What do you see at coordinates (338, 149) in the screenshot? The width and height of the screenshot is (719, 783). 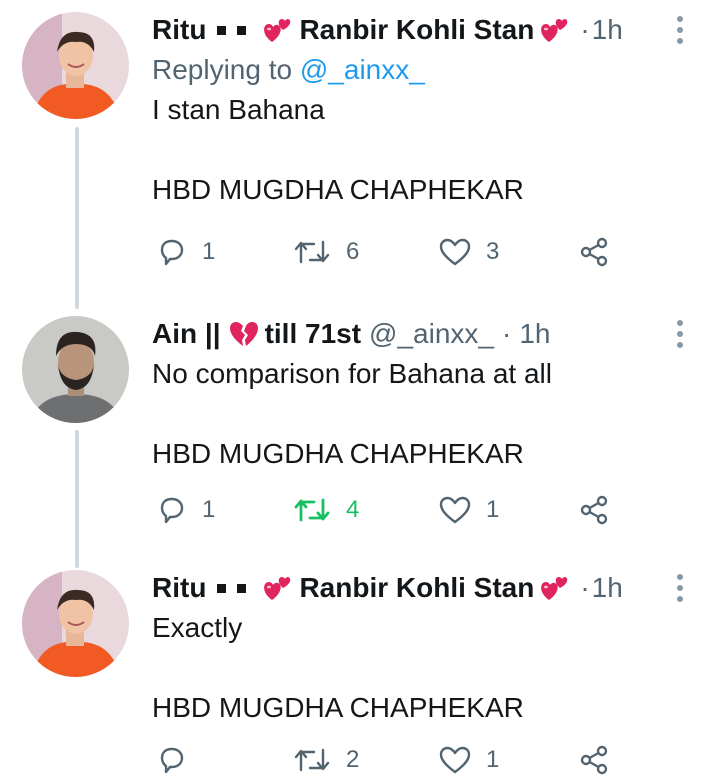 I see `tweet-text: I stan Bahana HBD MUGDHA CHAPHEKAR` at bounding box center [338, 149].